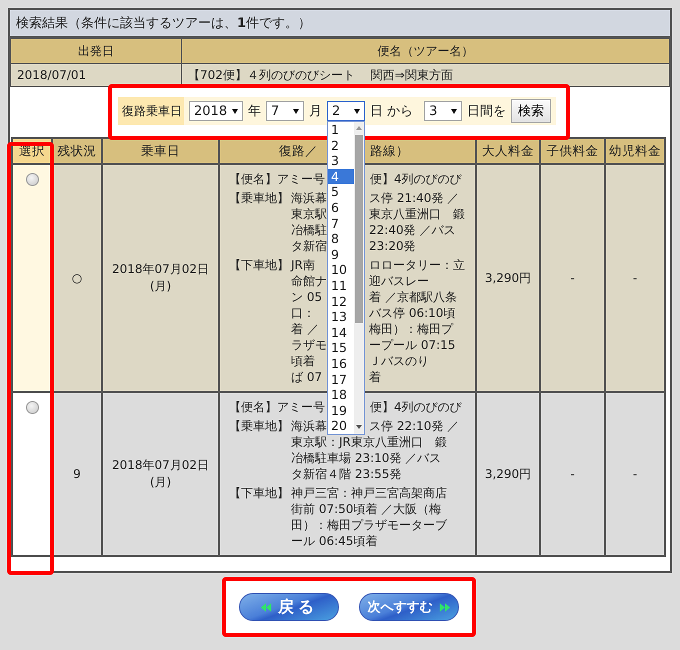 This screenshot has height=650, width=680. I want to click on column-header: 子供料金, so click(572, 151).